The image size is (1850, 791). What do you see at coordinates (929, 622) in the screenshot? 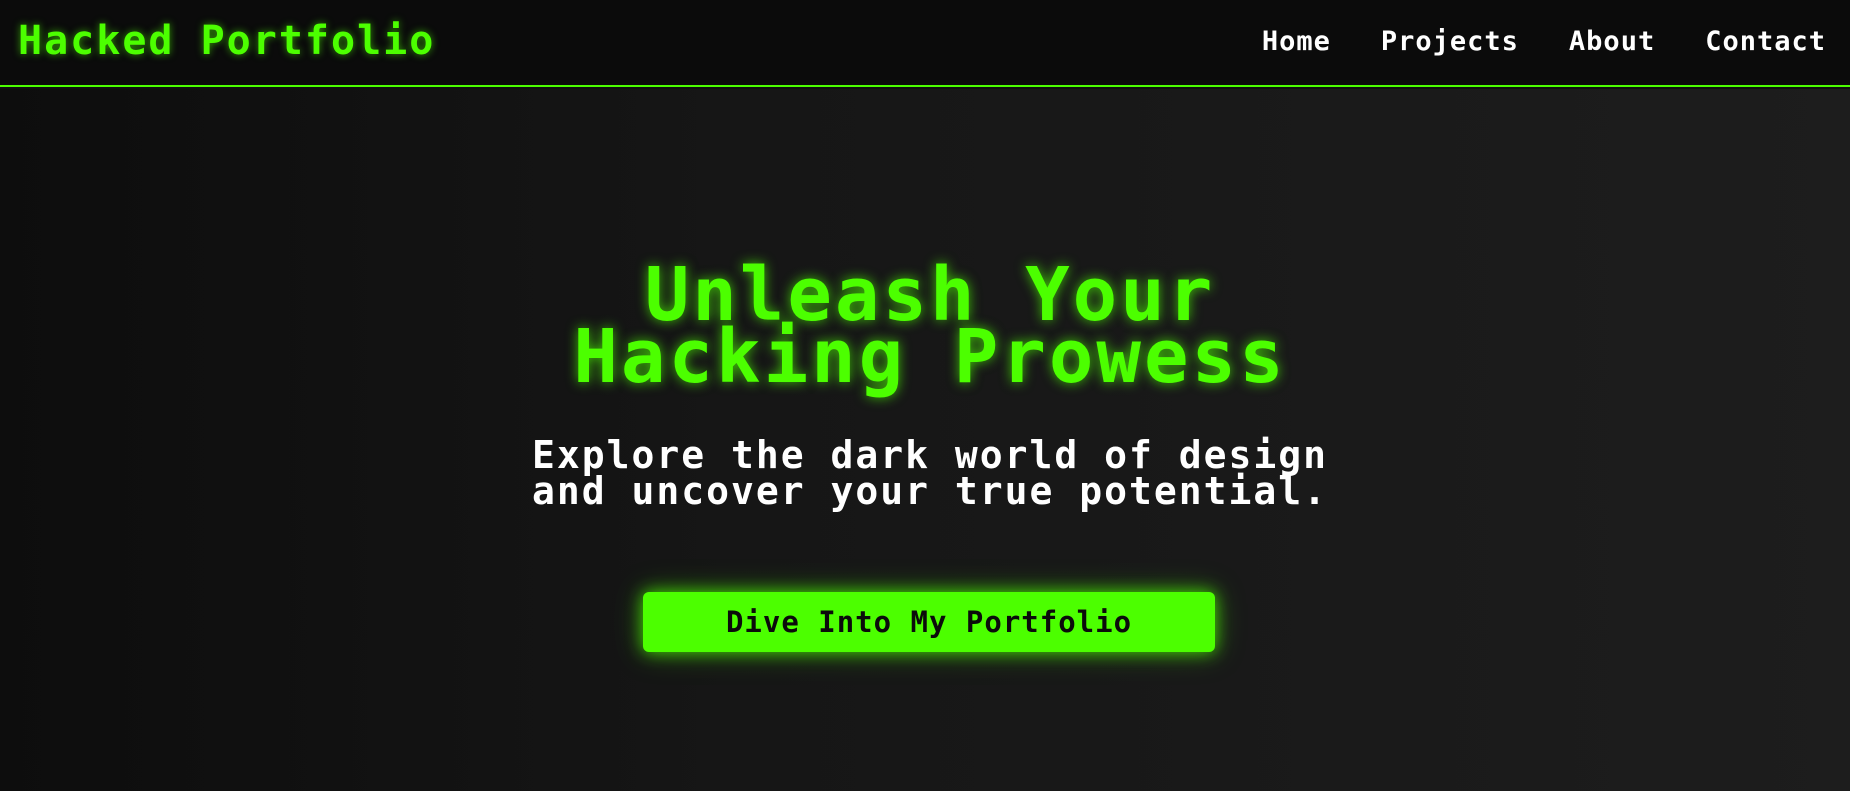
I see `dive-into-portfolio-button: Dive Into My Portfolio` at bounding box center [929, 622].